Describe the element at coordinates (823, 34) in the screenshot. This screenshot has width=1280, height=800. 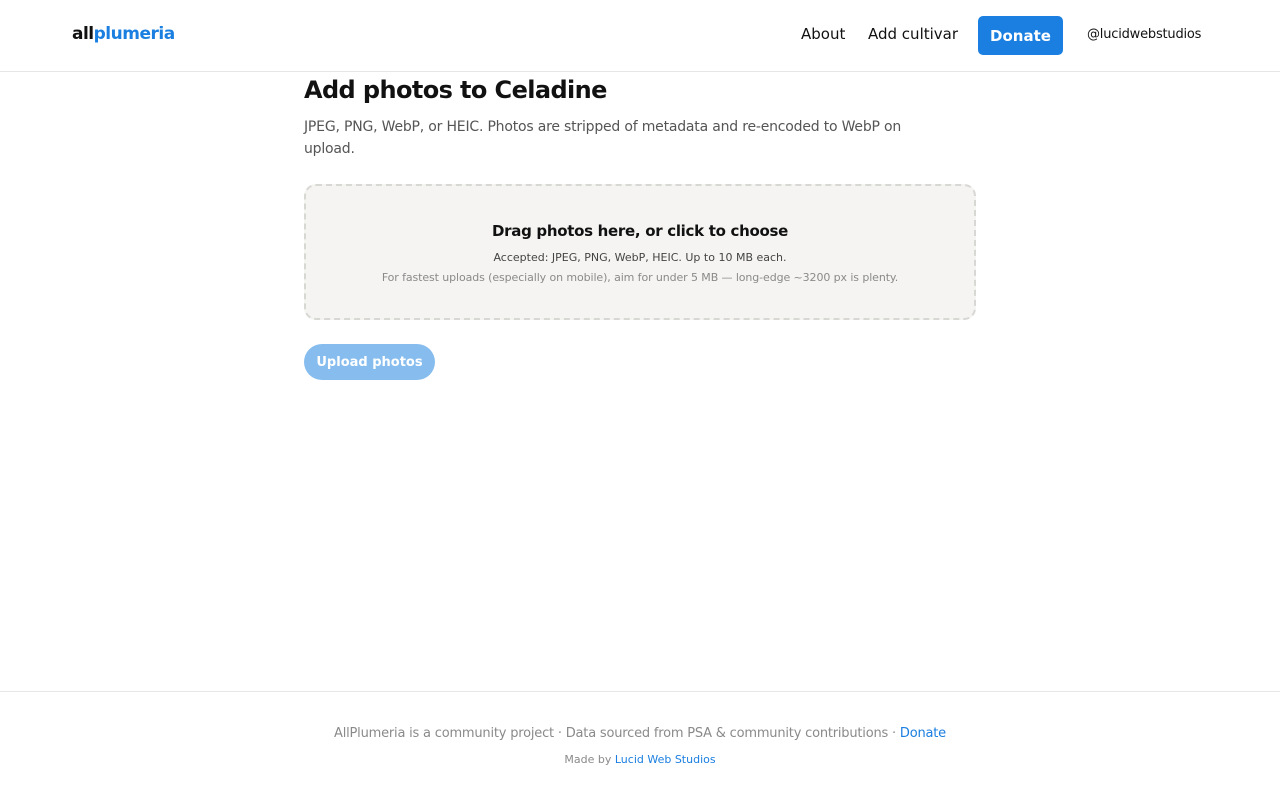
I see `nav-about-link: About` at that location.